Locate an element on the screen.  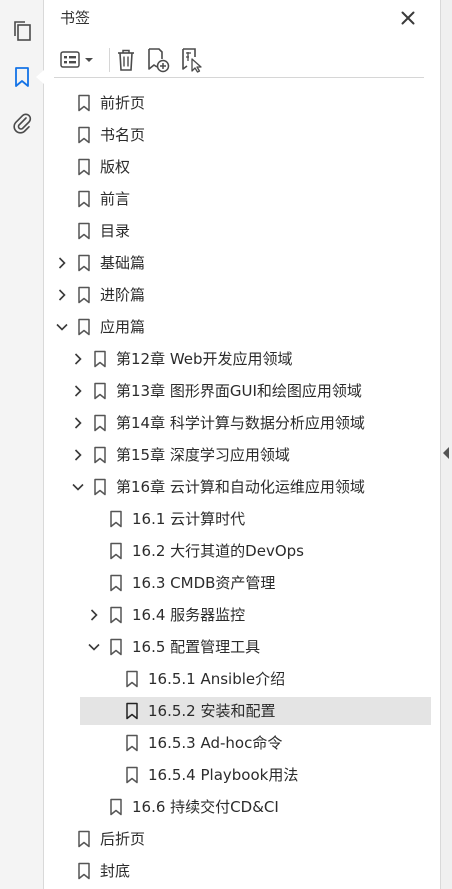
attachments-icon is located at coordinates (22, 123).